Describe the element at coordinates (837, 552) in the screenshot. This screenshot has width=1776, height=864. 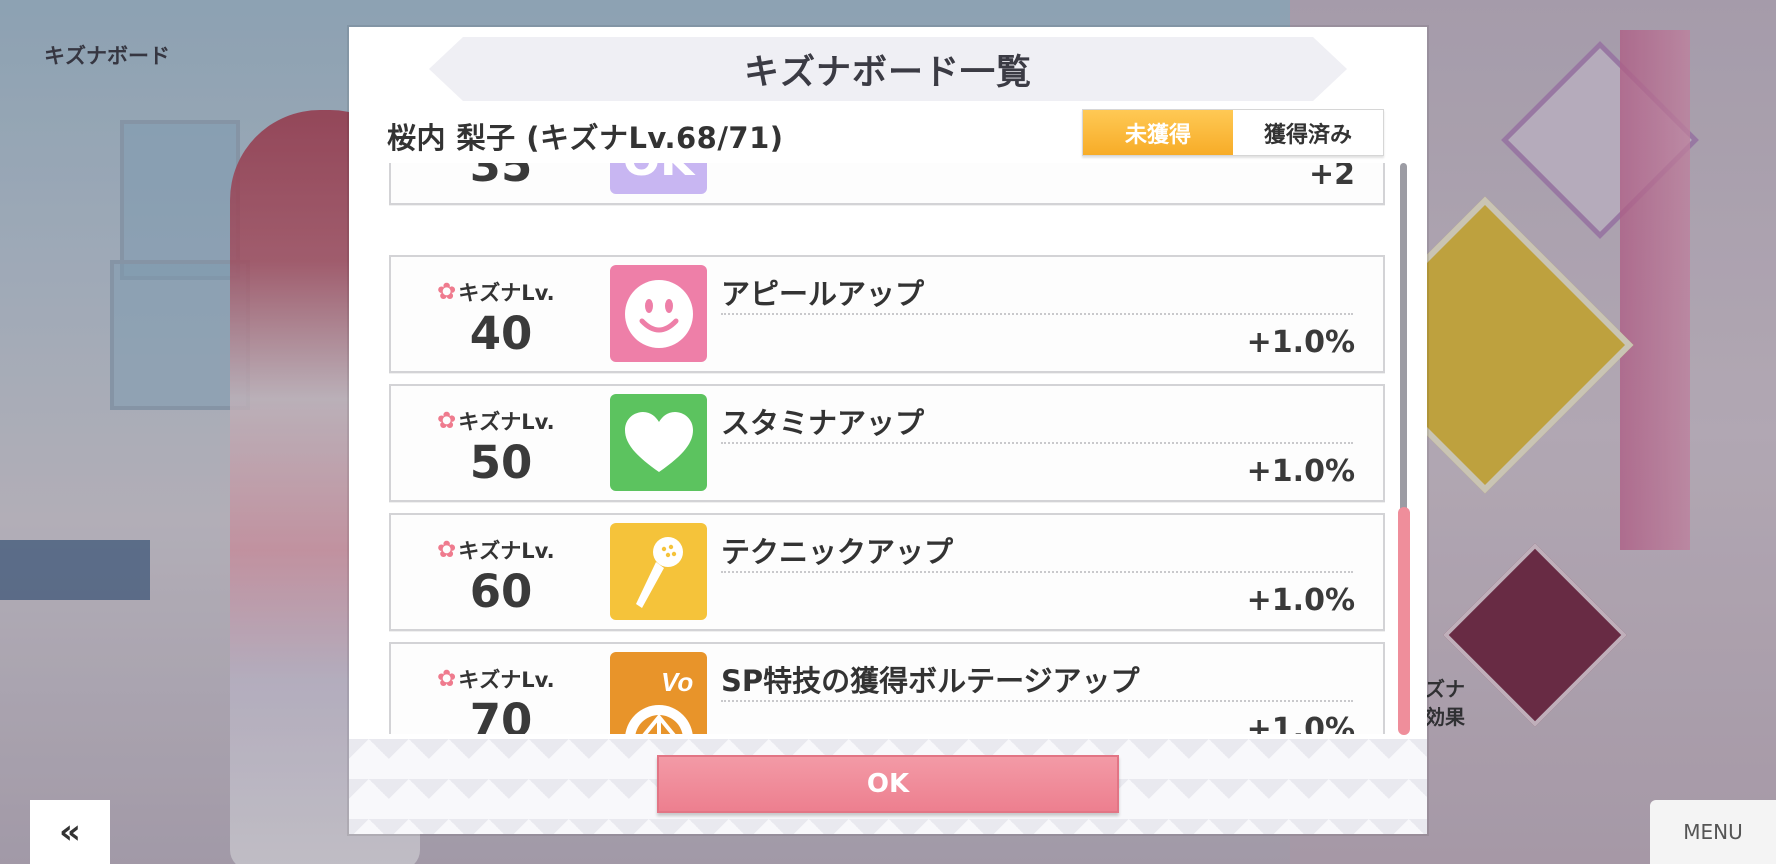
I see `reward-name: テクニックアップ` at that location.